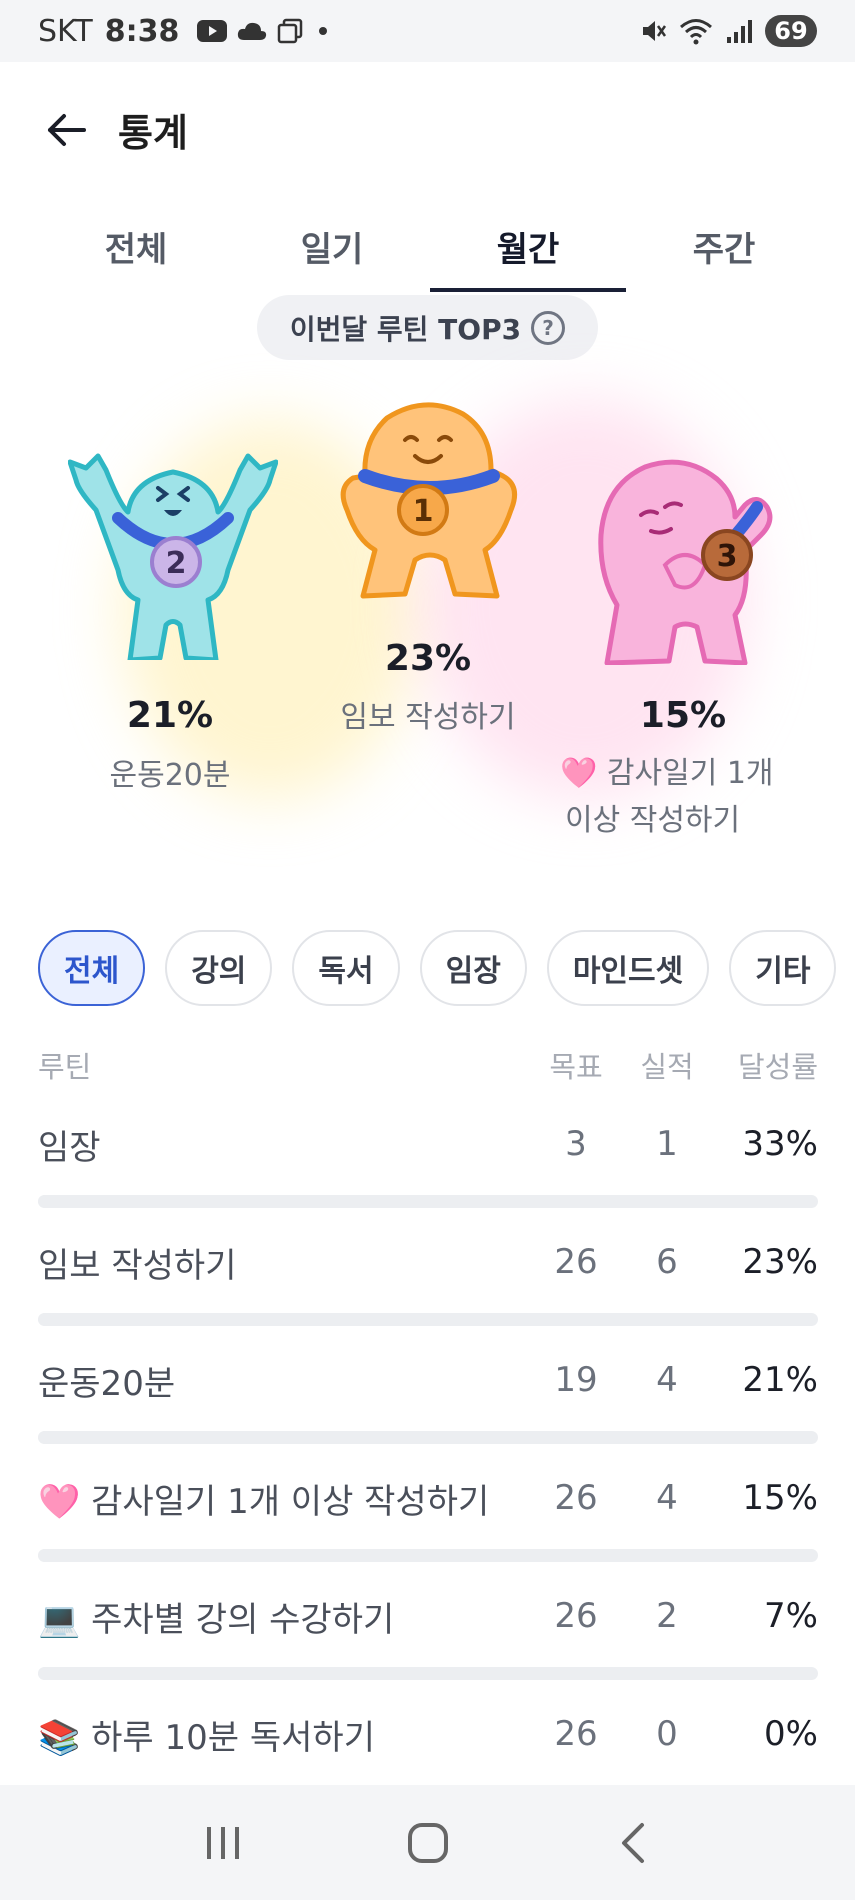  I want to click on top3-label: 이번달 루틴 TOP3, so click(405, 329).